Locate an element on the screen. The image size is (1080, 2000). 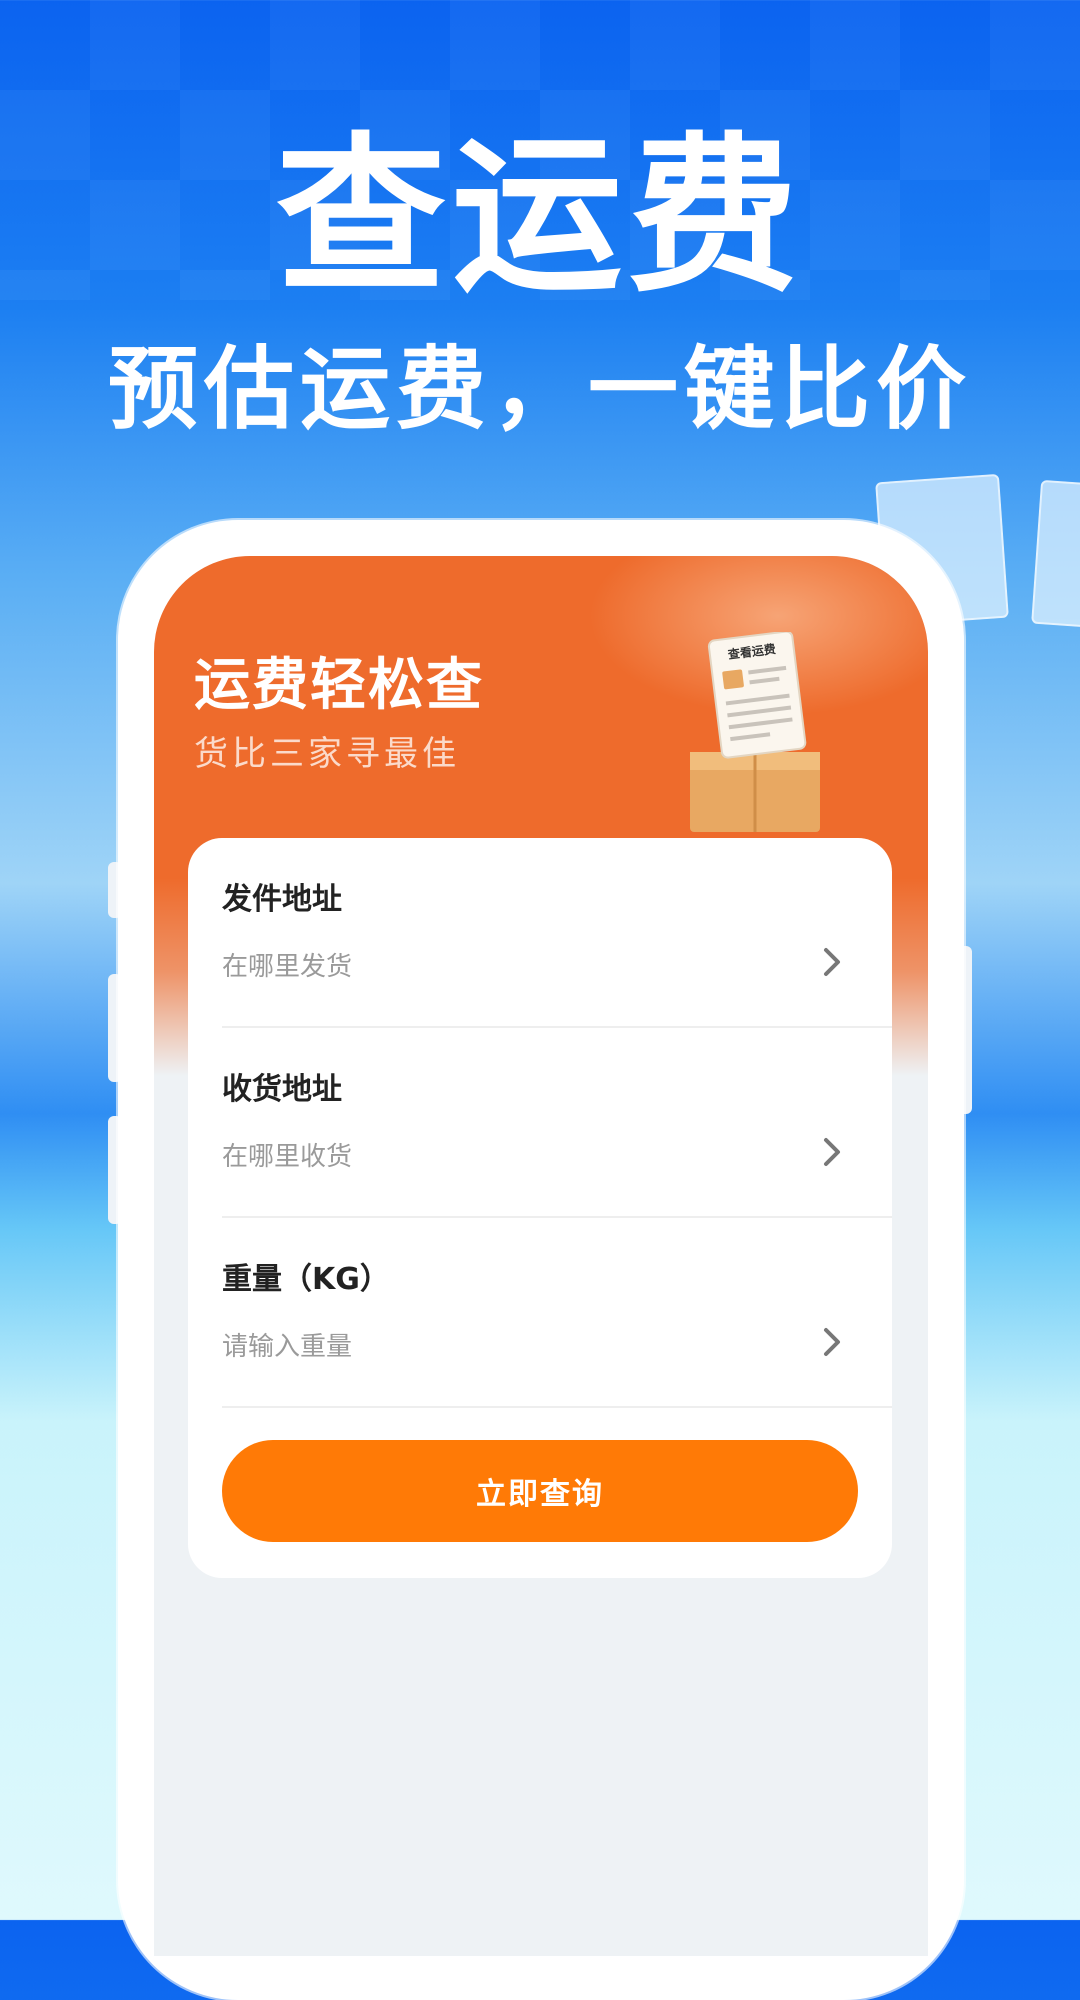
field-label: 重量（KG） is located at coordinates (306, 1279).